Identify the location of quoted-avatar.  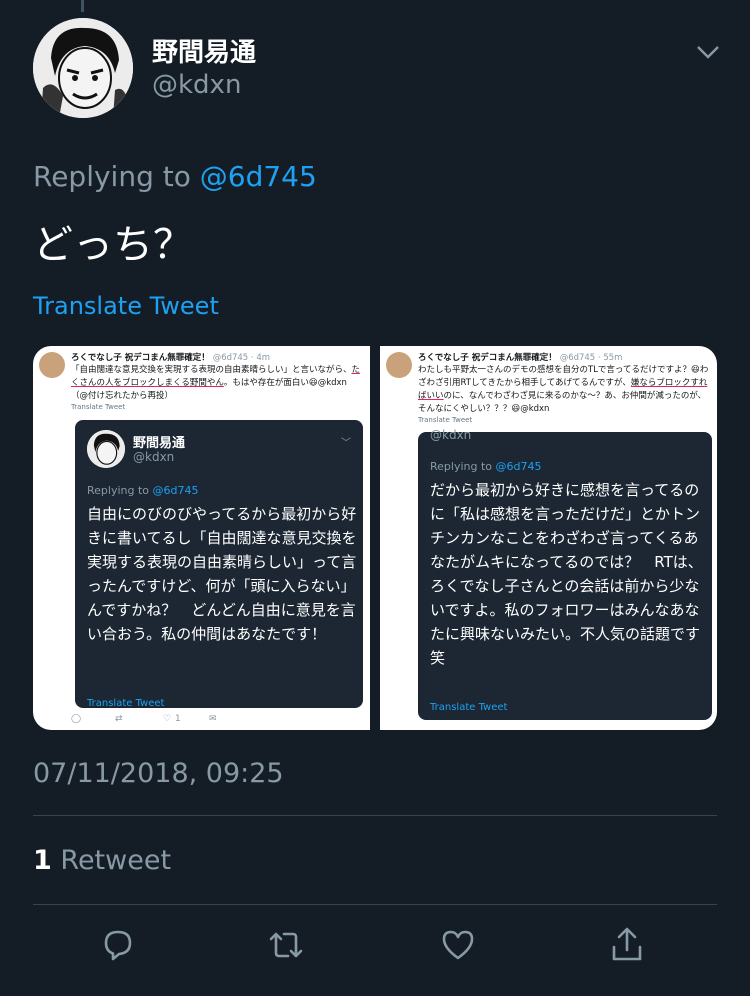
(106, 449).